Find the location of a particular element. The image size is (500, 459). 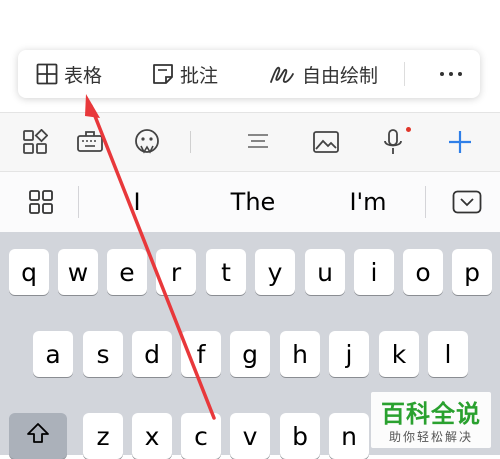

suggestion-bar: I The I'm is located at coordinates (250, 202).